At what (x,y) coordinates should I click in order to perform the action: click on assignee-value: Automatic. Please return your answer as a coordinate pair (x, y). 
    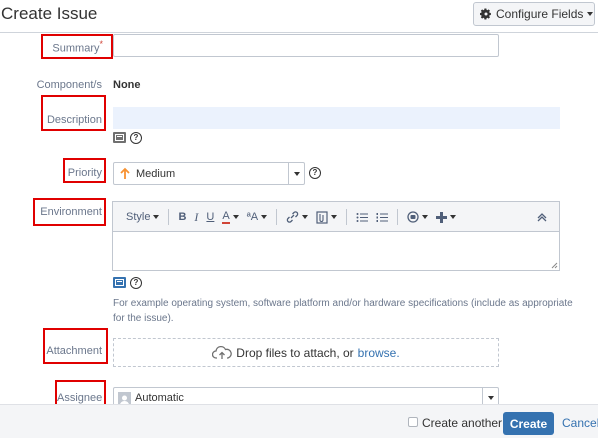
    Looking at the image, I should click on (159, 398).